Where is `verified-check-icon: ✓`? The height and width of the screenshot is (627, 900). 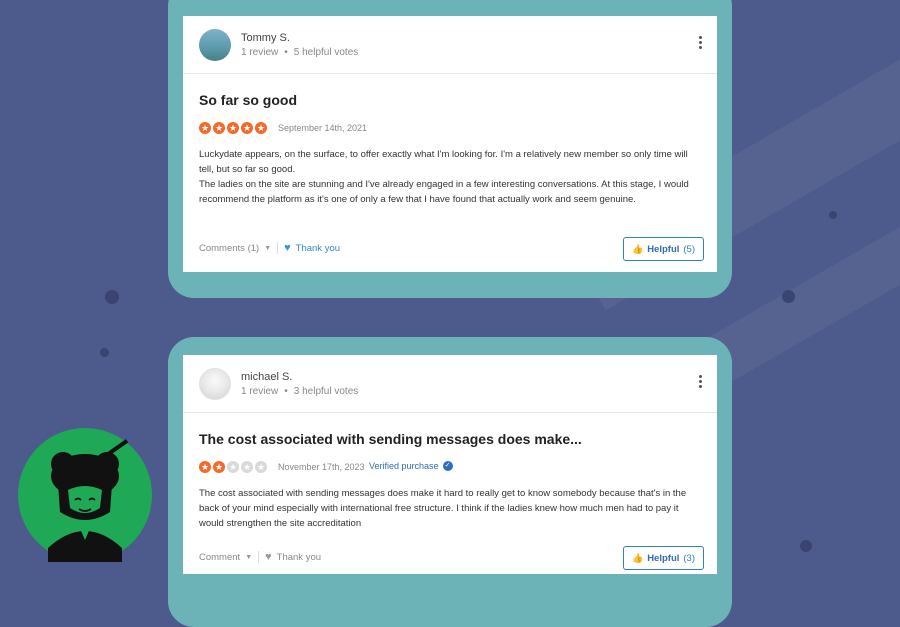 verified-check-icon: ✓ is located at coordinates (447, 466).